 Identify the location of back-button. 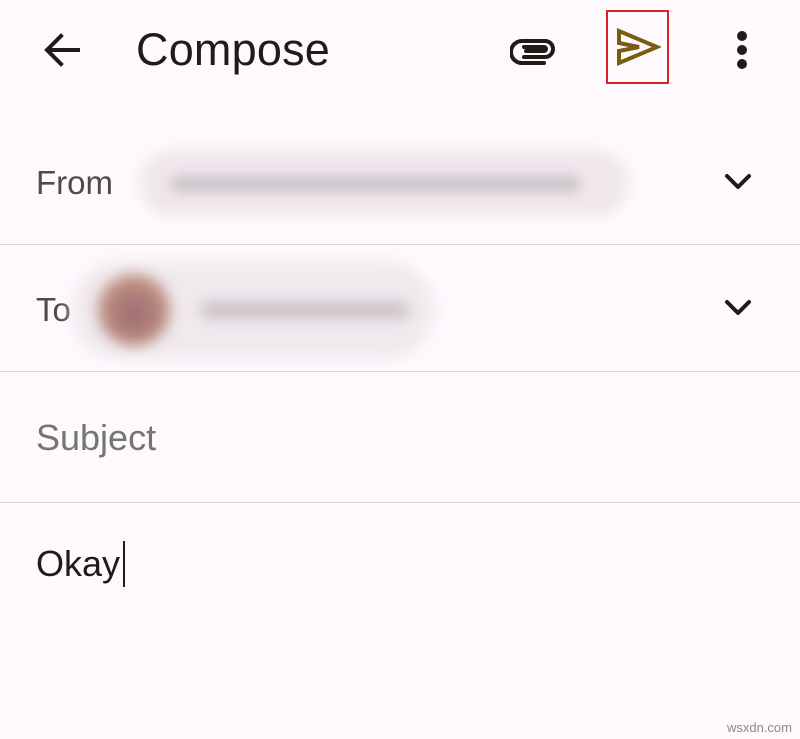
(62, 50).